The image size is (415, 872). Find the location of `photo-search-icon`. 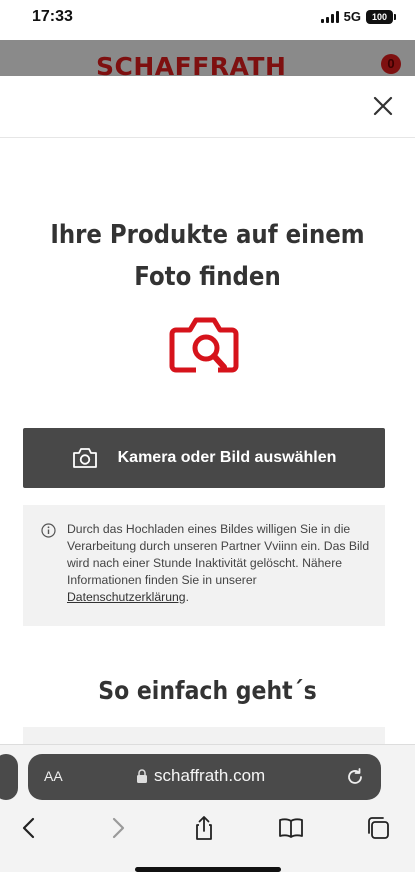

photo-search-icon is located at coordinates (204, 347).